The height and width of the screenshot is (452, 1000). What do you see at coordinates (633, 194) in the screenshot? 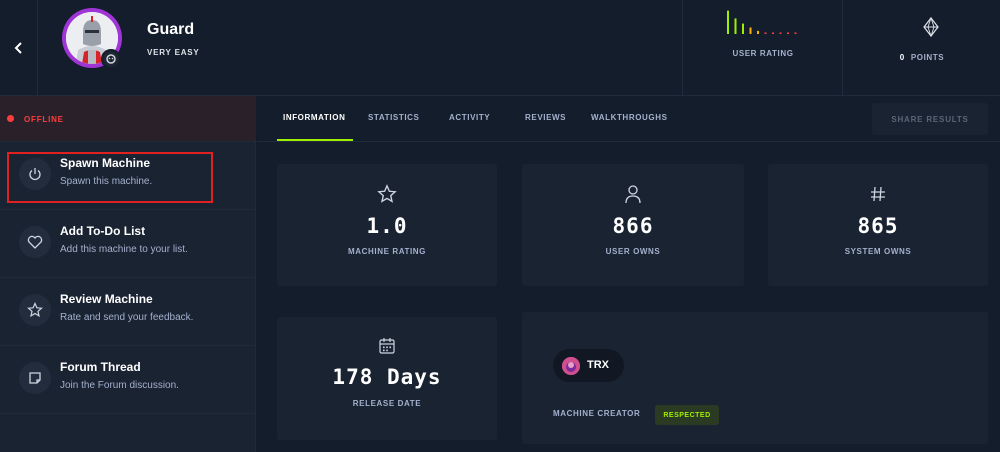
I see `user-icon` at bounding box center [633, 194].